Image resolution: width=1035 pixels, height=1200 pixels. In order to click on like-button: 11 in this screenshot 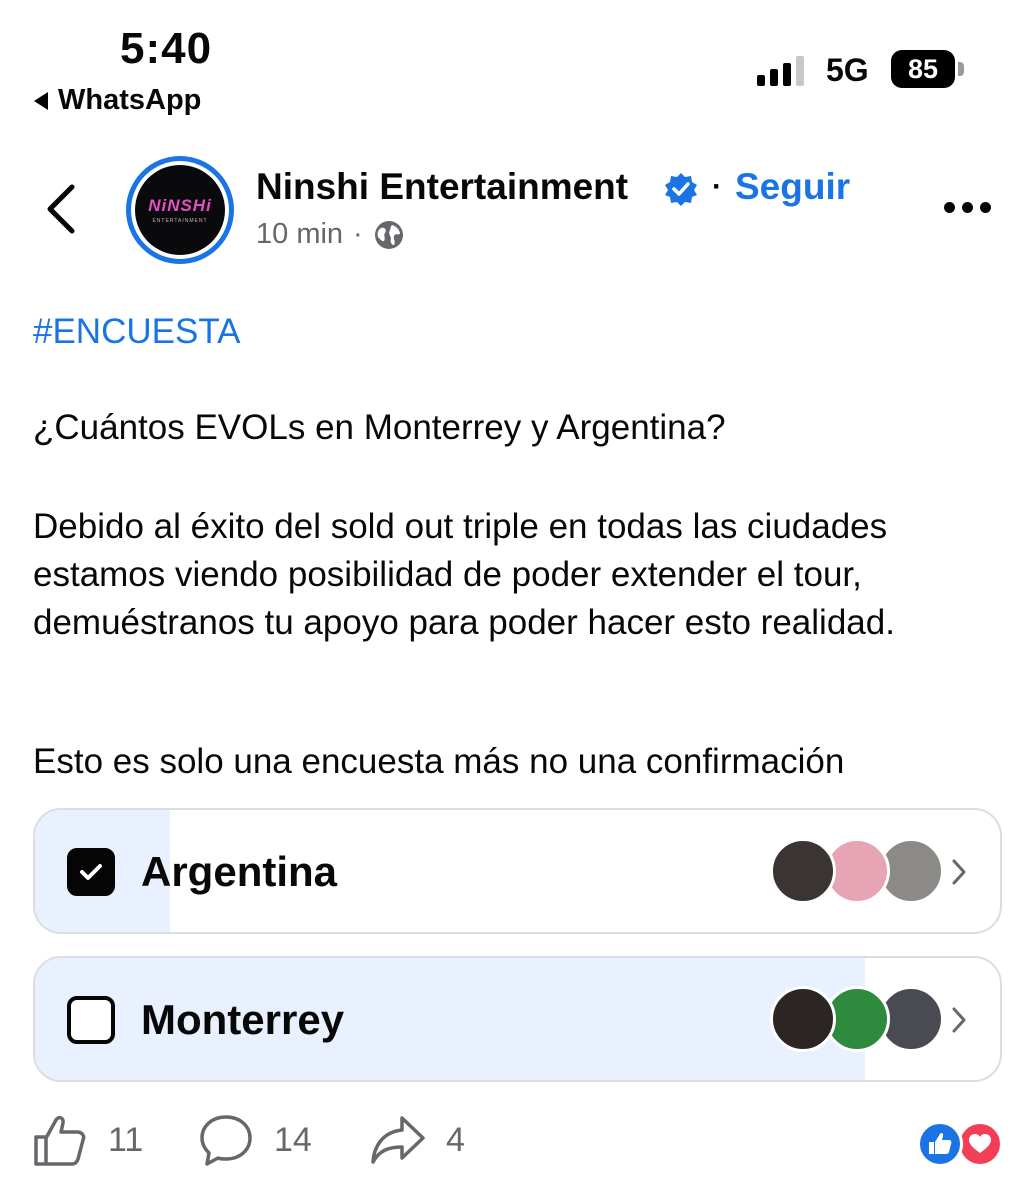, I will do `click(87, 1140)`.